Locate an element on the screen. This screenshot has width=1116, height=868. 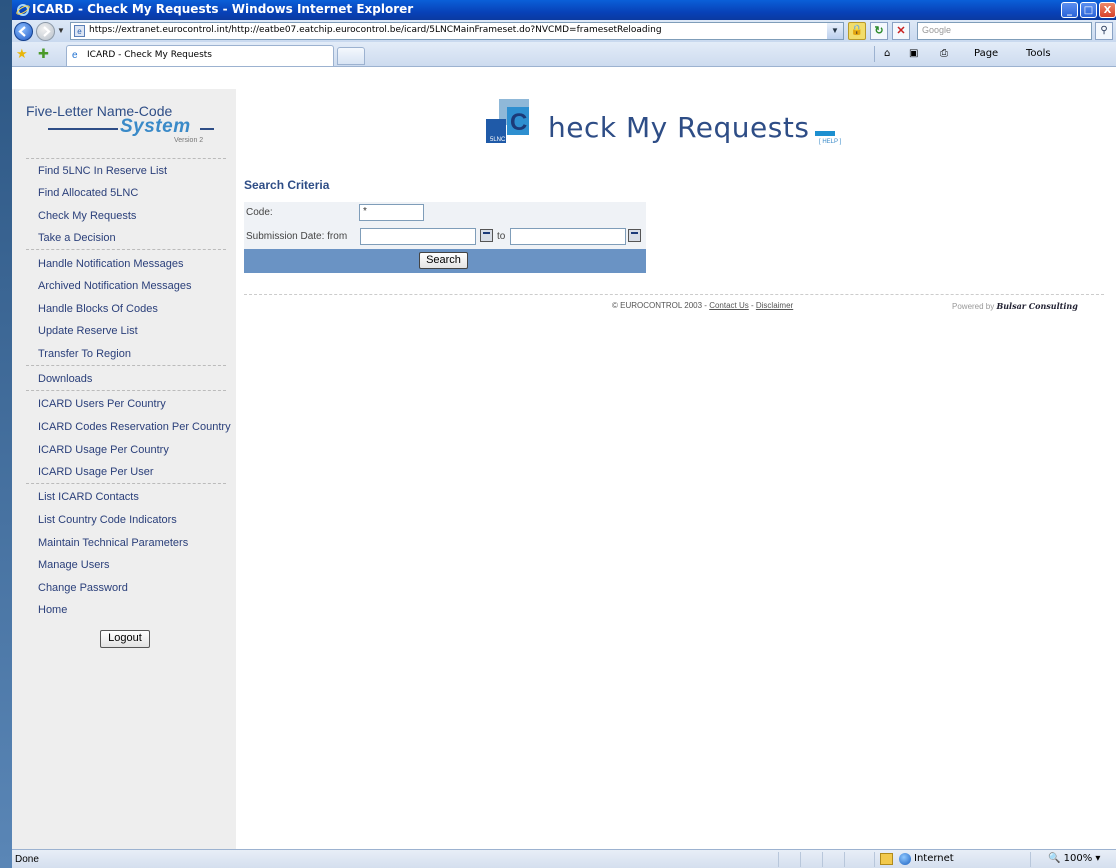
stop-icon: ✕ is located at coordinates (901, 31).